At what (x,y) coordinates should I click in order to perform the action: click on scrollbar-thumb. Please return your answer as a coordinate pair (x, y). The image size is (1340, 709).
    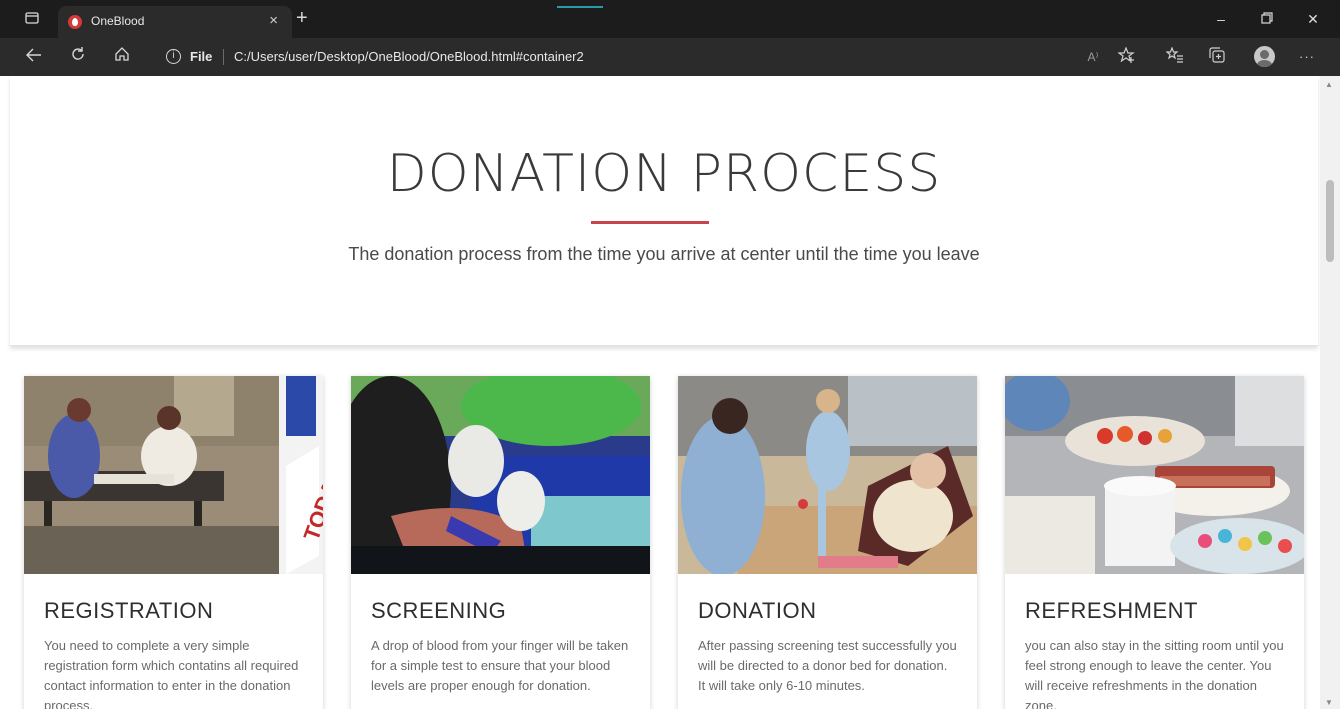
    Looking at the image, I should click on (1330, 221).